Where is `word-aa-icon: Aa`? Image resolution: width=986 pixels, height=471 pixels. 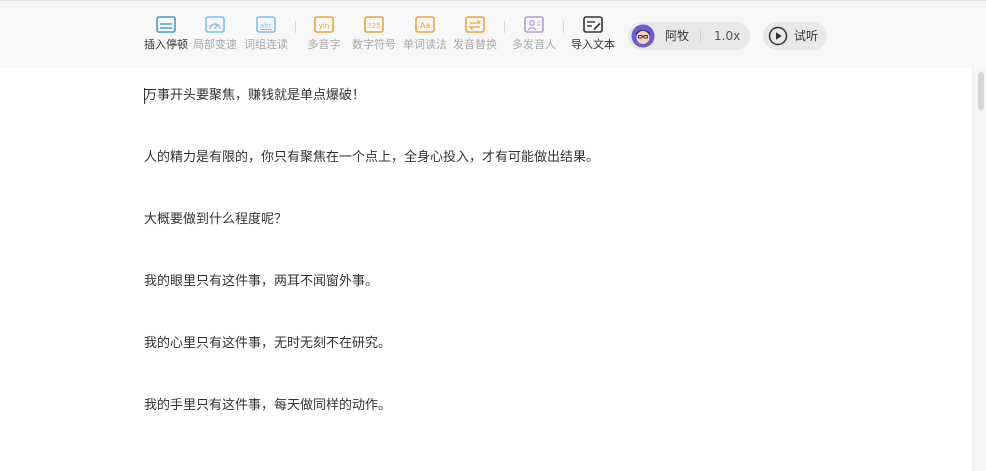 word-aa-icon: Aa is located at coordinates (425, 24).